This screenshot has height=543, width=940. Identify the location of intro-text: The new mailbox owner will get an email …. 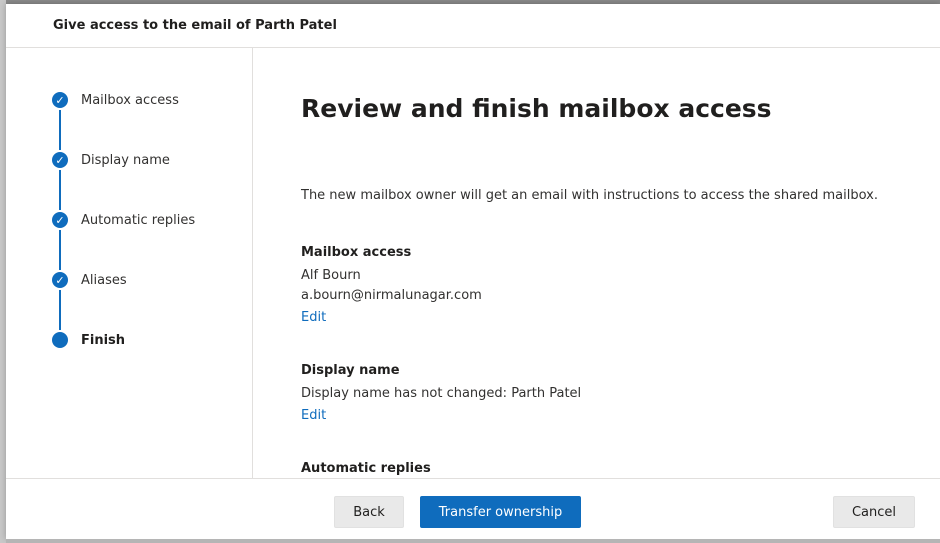
(589, 195).